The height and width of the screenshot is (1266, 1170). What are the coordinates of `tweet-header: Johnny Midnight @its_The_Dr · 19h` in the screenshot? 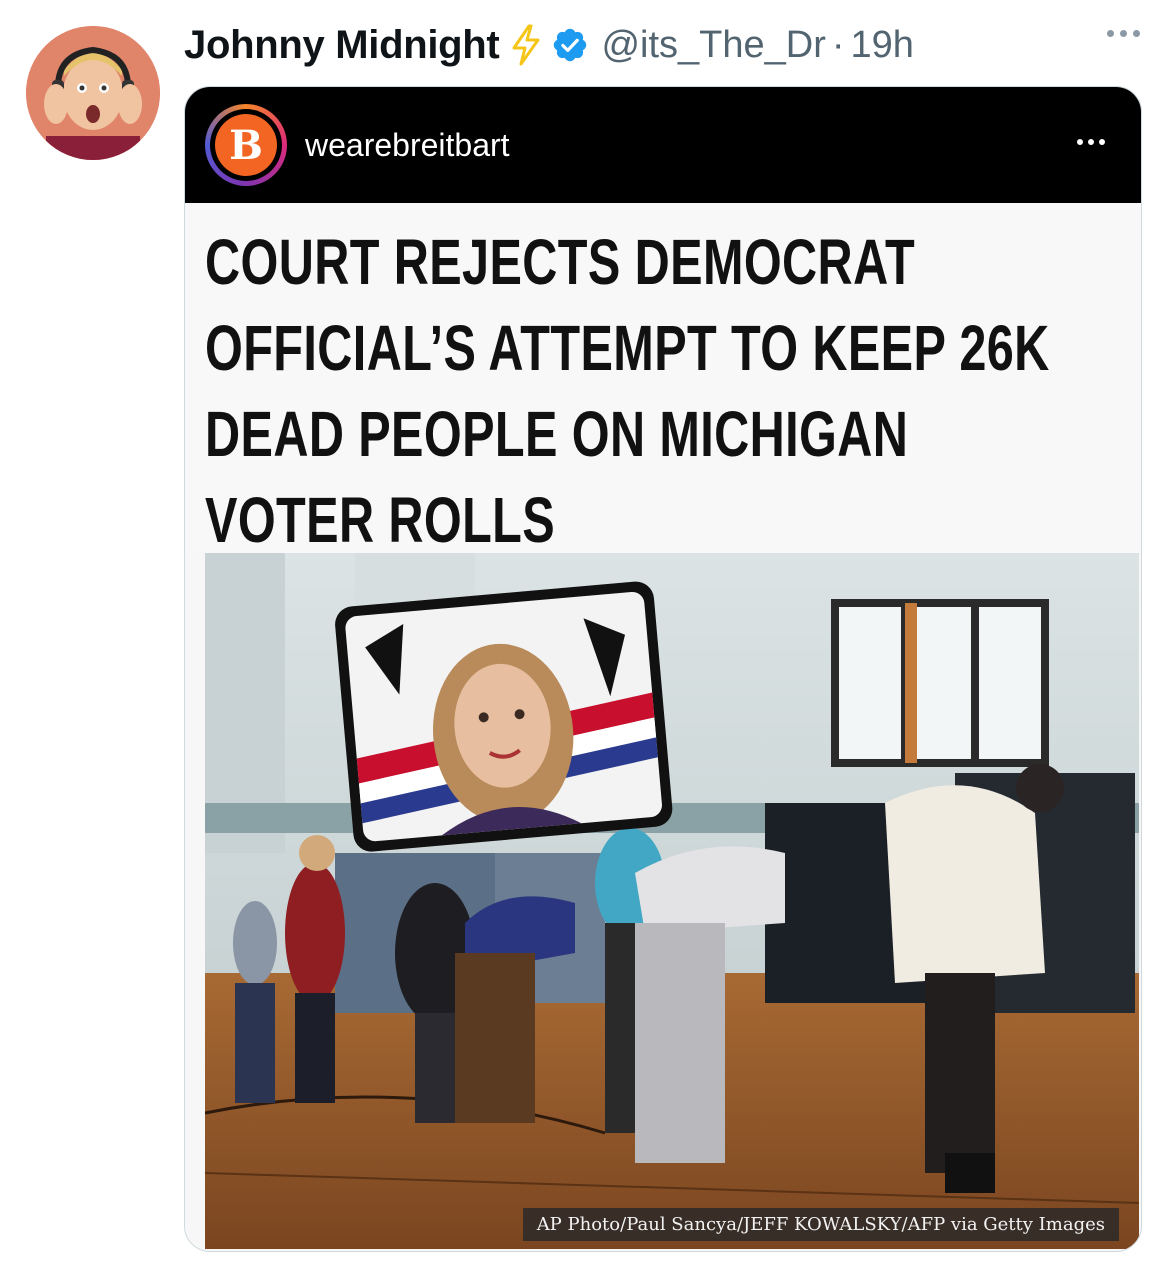 It's located at (662, 45).